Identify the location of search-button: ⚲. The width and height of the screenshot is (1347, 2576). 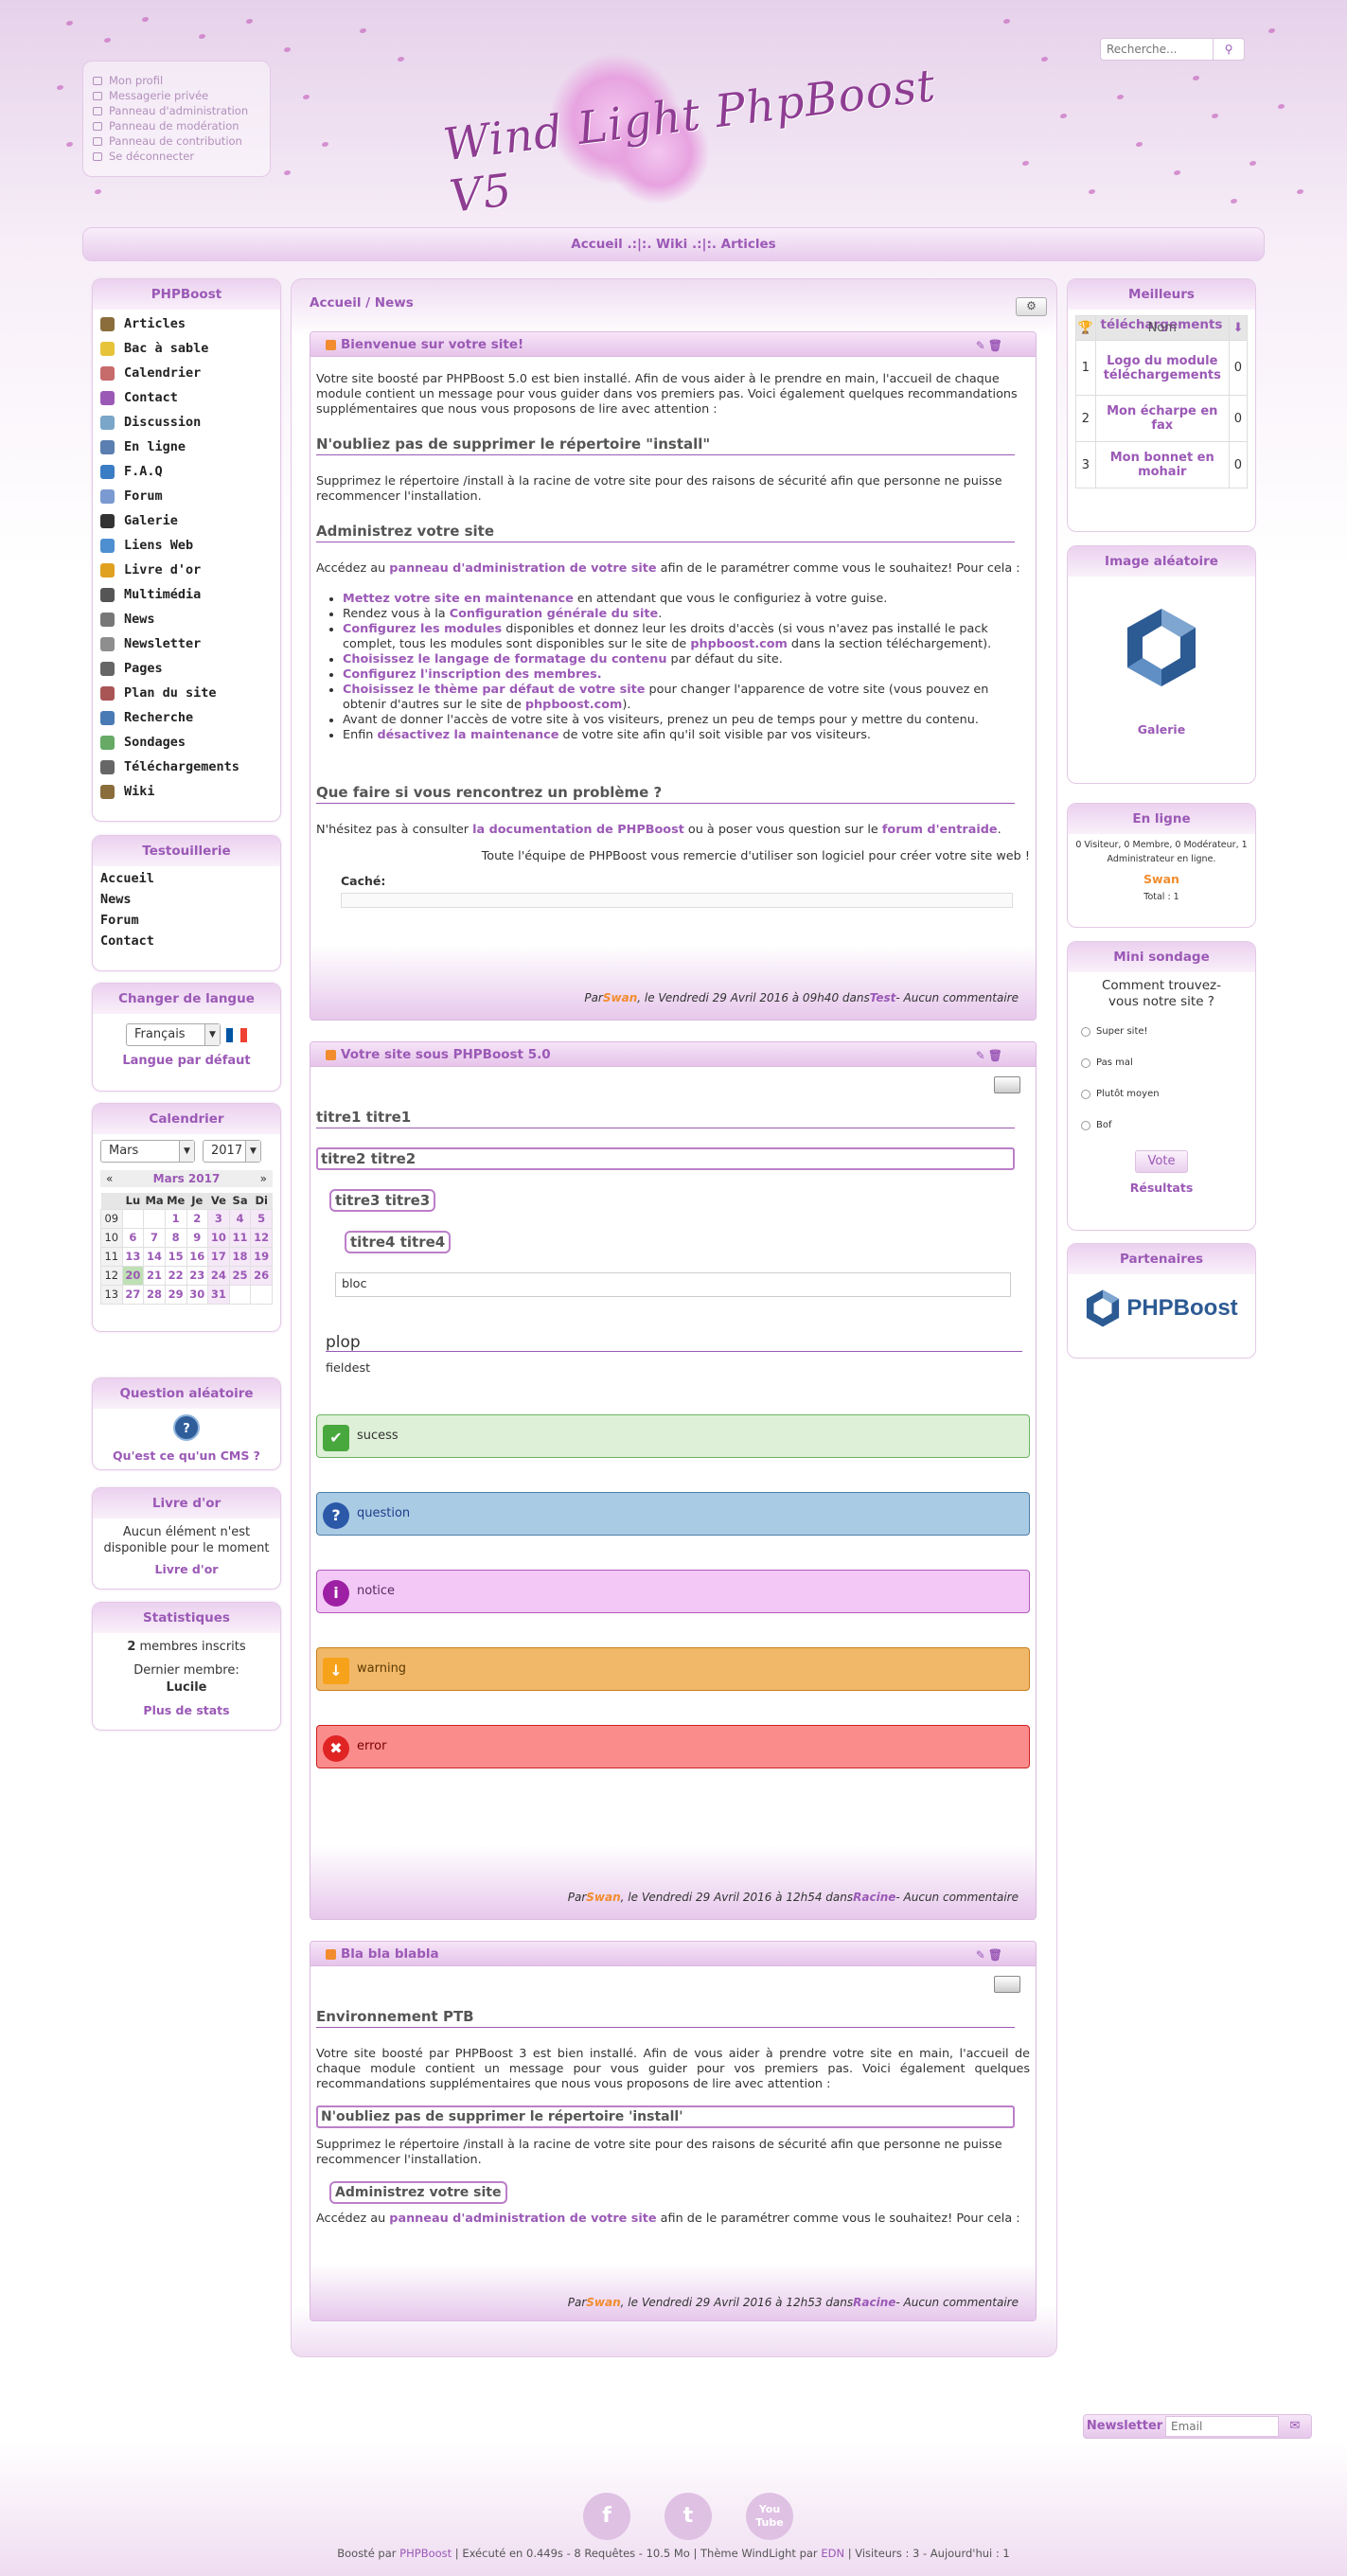
(1229, 49).